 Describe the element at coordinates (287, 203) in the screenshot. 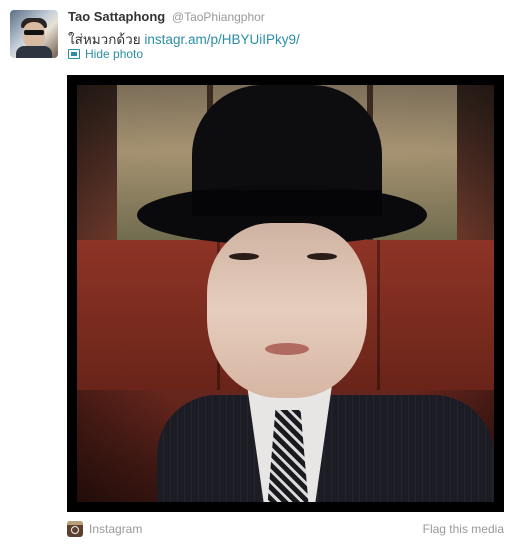

I see `photo-hat-band` at that location.